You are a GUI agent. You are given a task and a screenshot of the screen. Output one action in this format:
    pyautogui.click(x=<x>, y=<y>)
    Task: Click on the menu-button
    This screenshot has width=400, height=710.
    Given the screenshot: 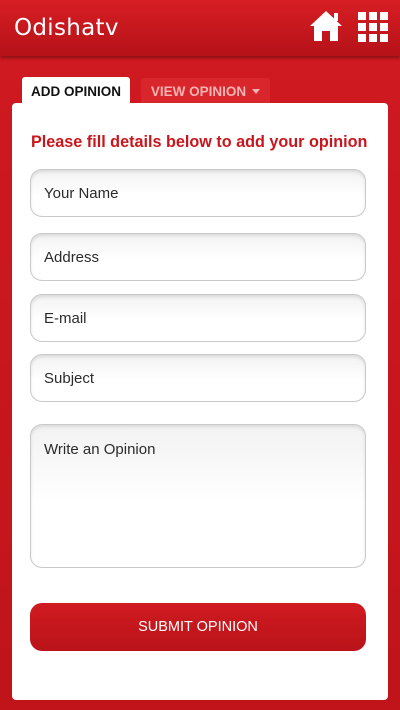 What is the action you would take?
    pyautogui.click(x=373, y=27)
    